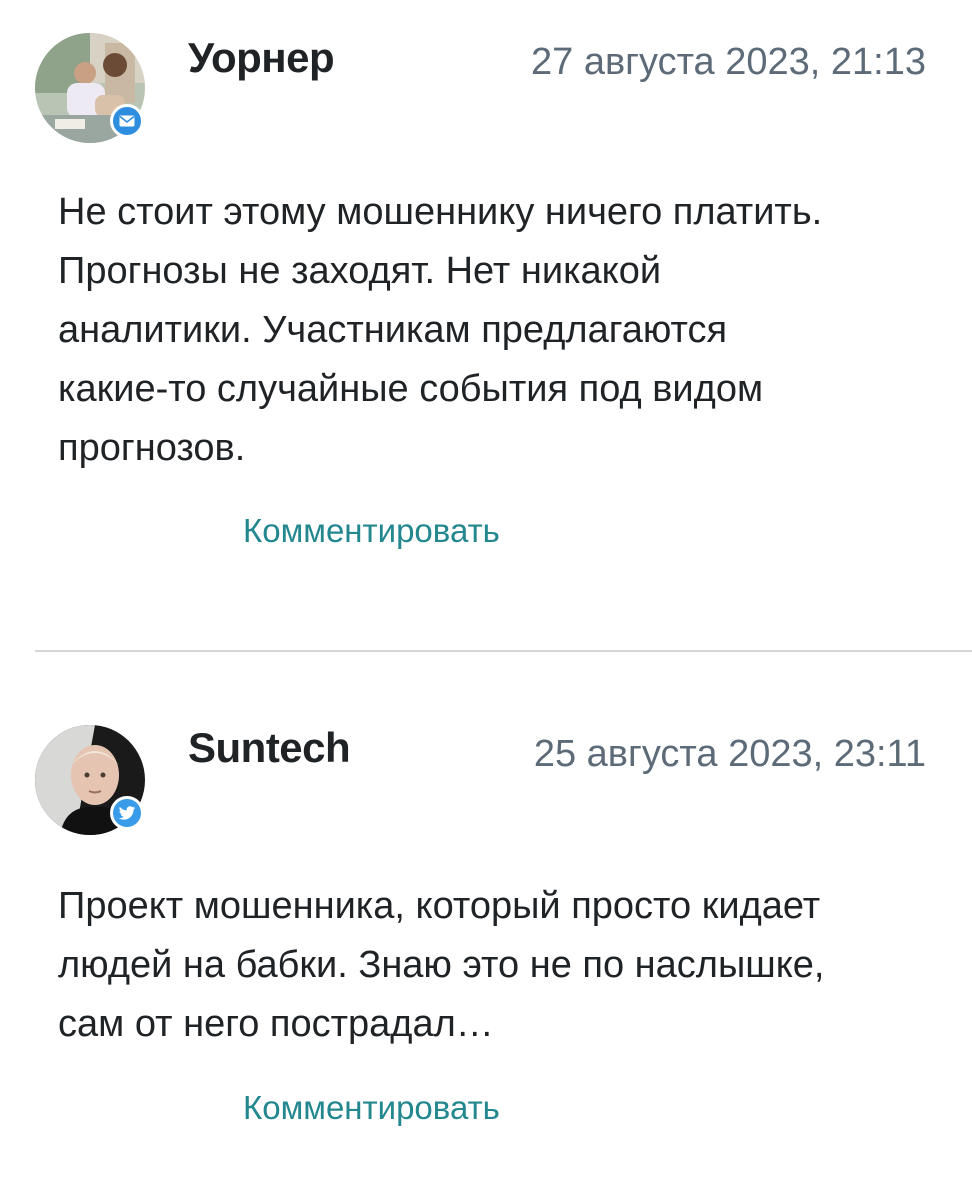 The height and width of the screenshot is (1185, 972). Describe the element at coordinates (127, 813) in the screenshot. I see `twitter-bird-icon` at that location.